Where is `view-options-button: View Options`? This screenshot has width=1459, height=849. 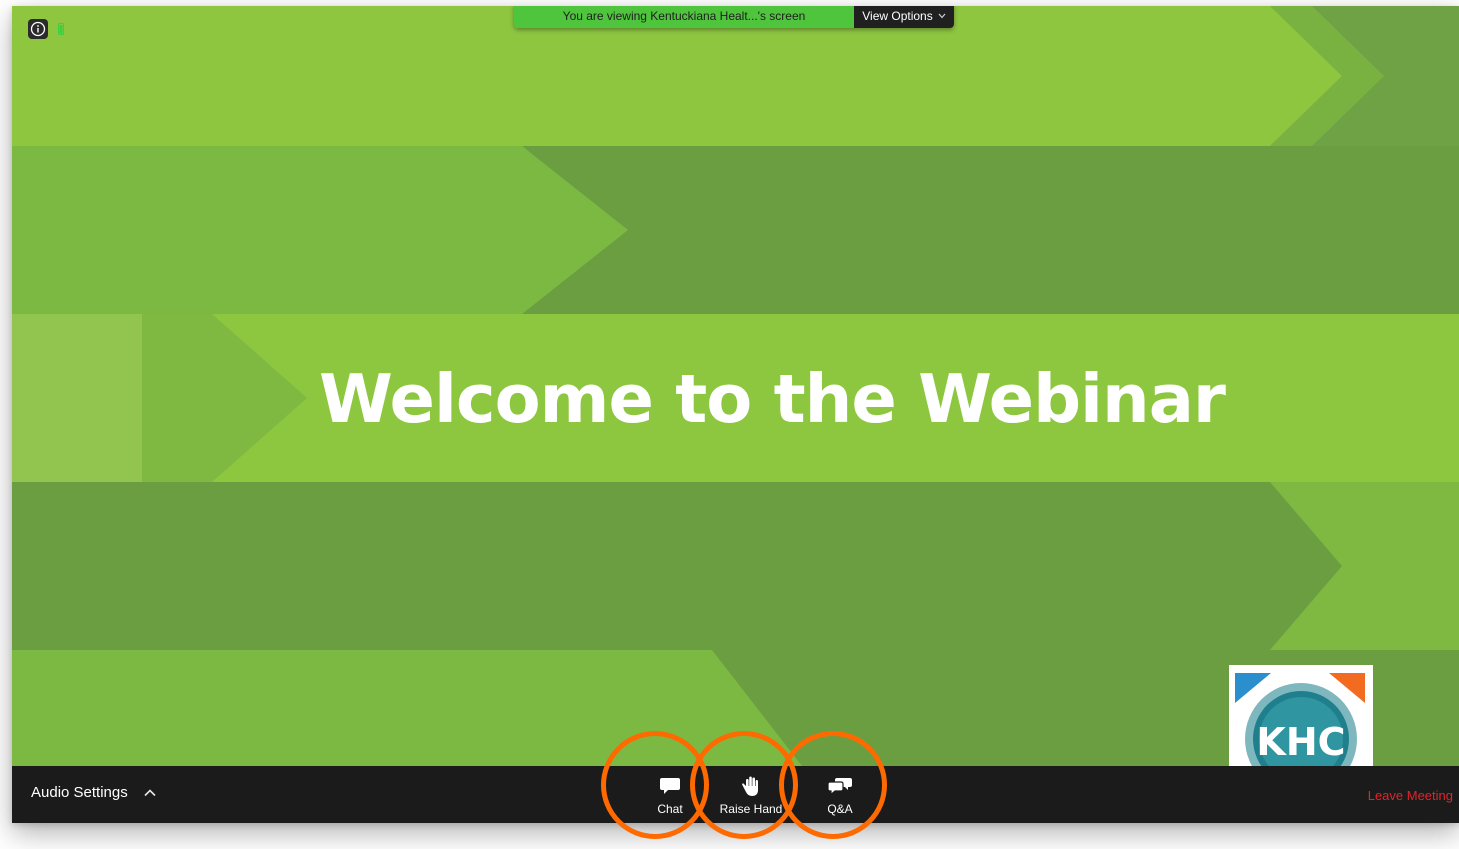
view-options-button: View Options is located at coordinates (904, 17).